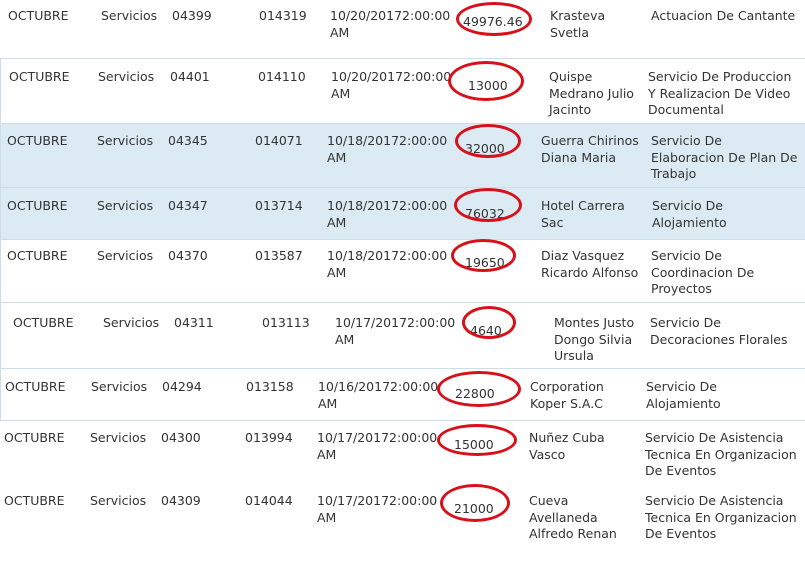  I want to click on provider-cell: Montes Justo Dongo Silvia Ursula, so click(594, 340).